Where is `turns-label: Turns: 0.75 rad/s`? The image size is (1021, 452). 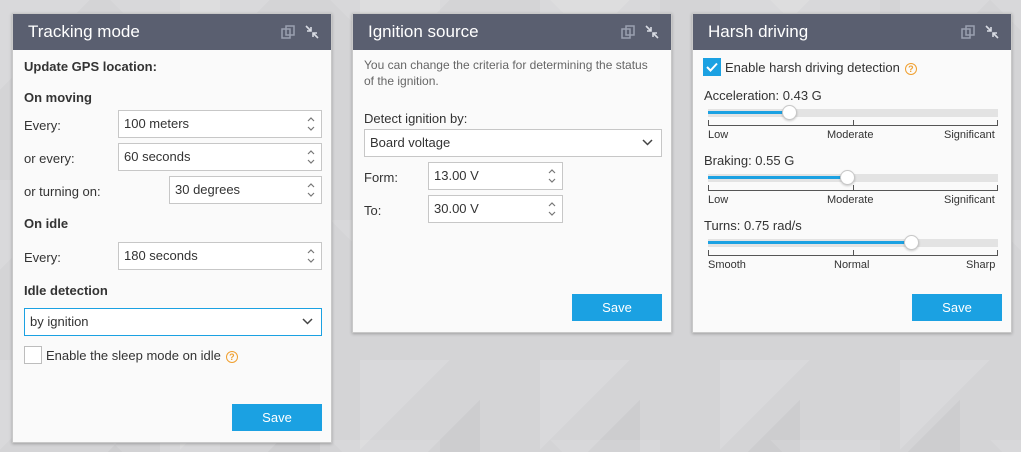
turns-label: Turns: 0.75 rad/s is located at coordinates (753, 225).